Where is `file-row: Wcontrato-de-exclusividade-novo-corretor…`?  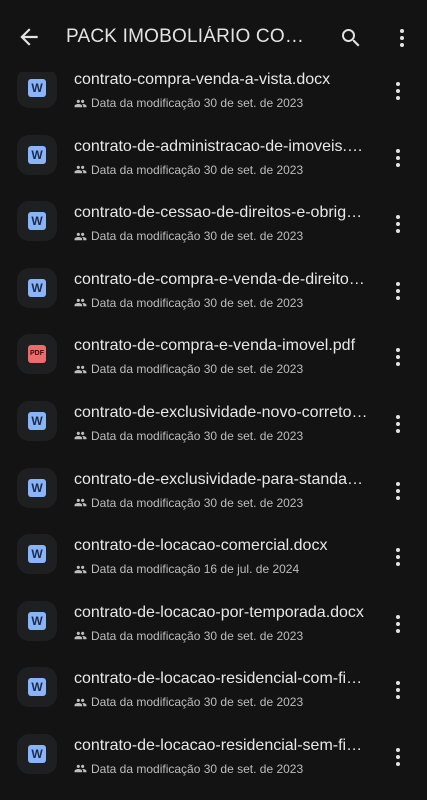 file-row: Wcontrato-de-exclusividade-novo-corretor… is located at coordinates (213, 423).